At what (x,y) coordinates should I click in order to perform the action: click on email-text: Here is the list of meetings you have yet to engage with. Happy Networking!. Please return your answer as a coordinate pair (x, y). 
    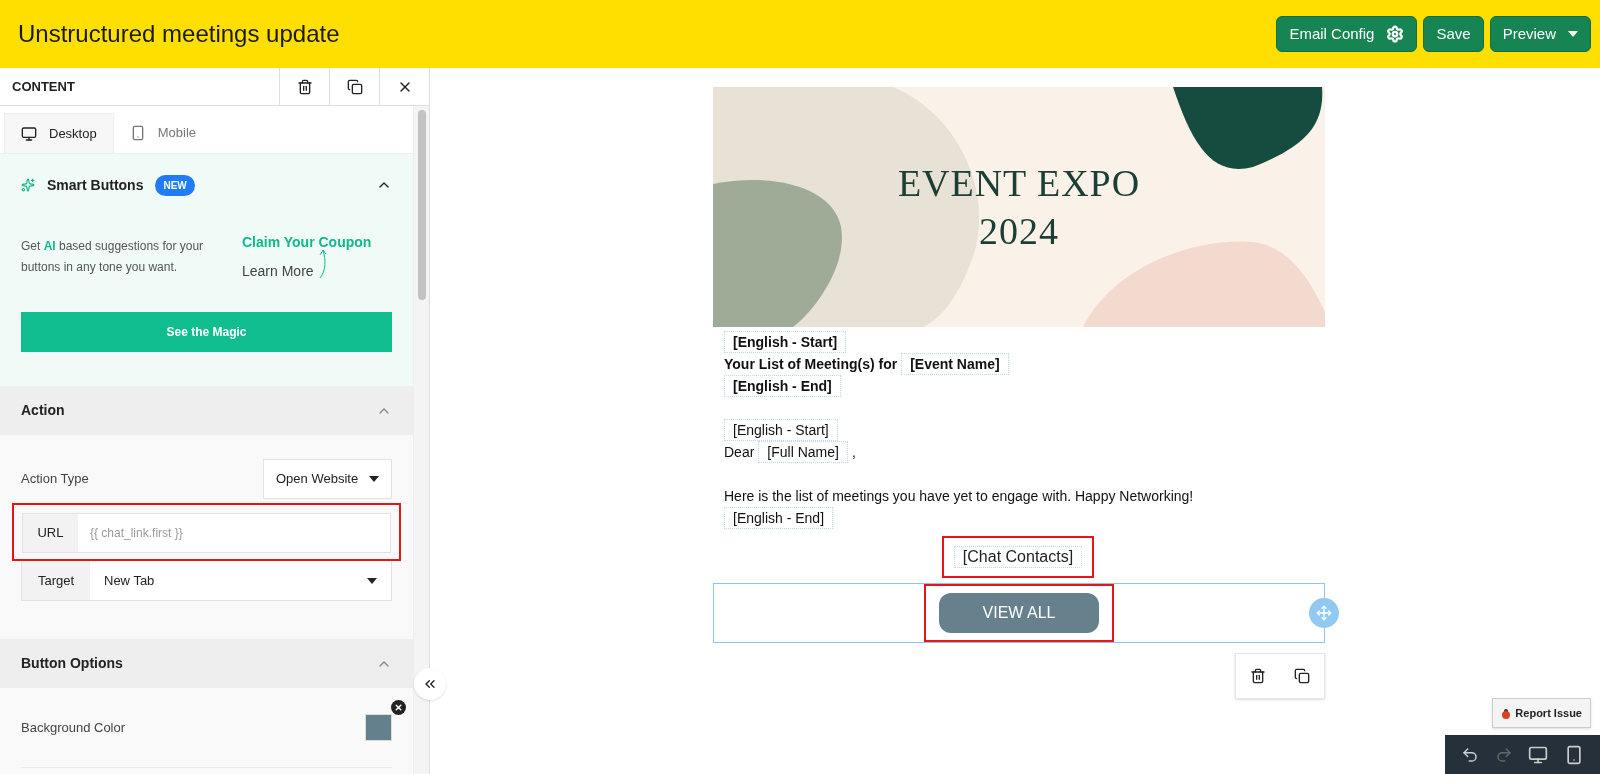
    Looking at the image, I should click on (959, 496).